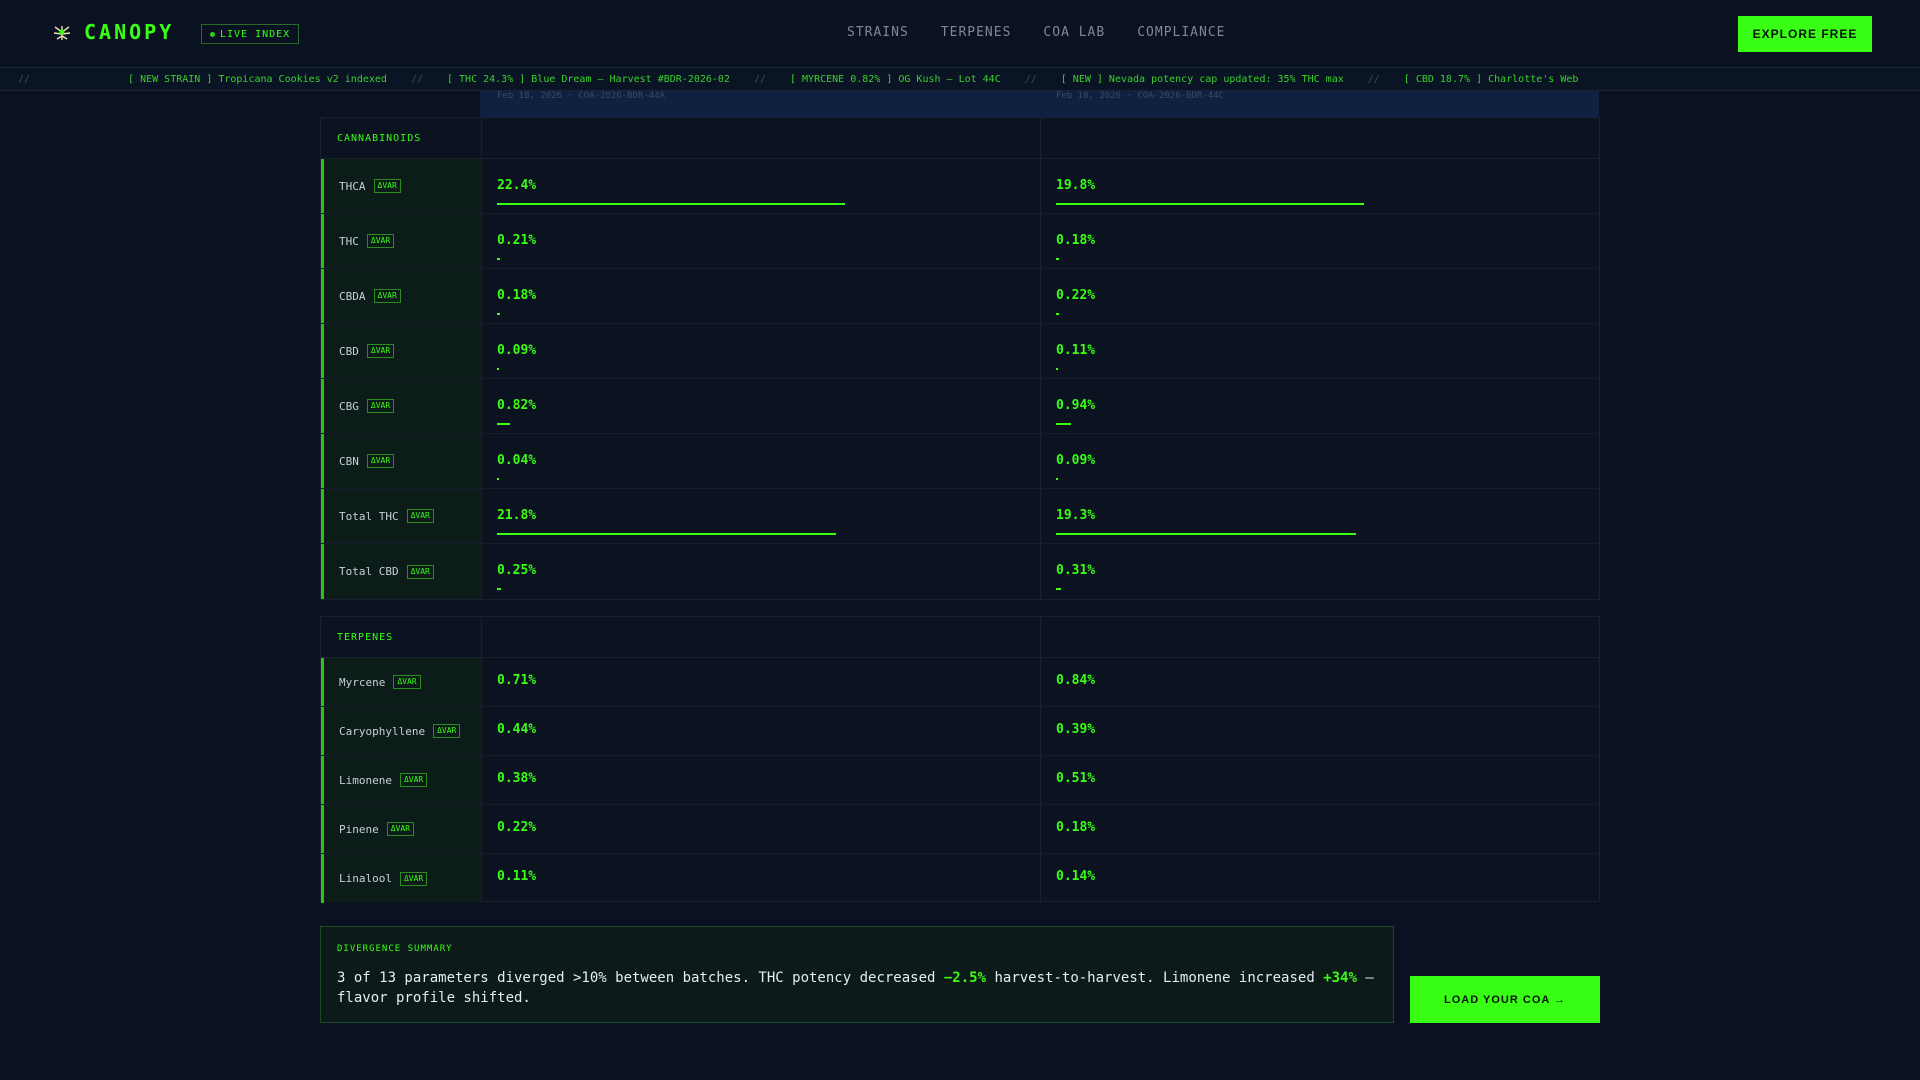  I want to click on ticker-item: [ MYRCENE 0.82% ] OG Kush — Lot 44C, so click(895, 79).